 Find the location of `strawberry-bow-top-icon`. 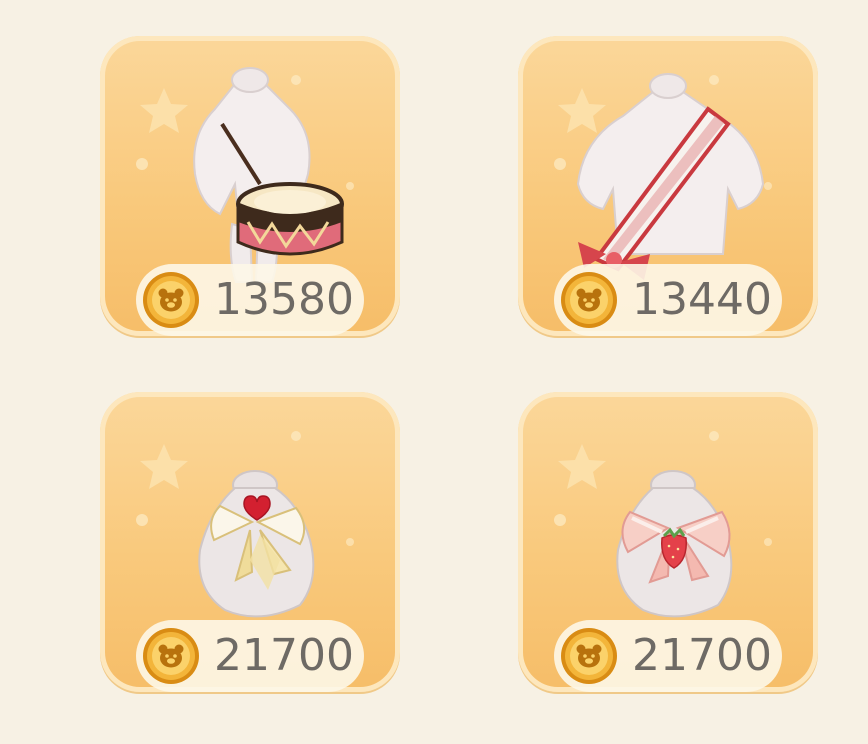

strawberry-bow-top-icon is located at coordinates (674, 544).